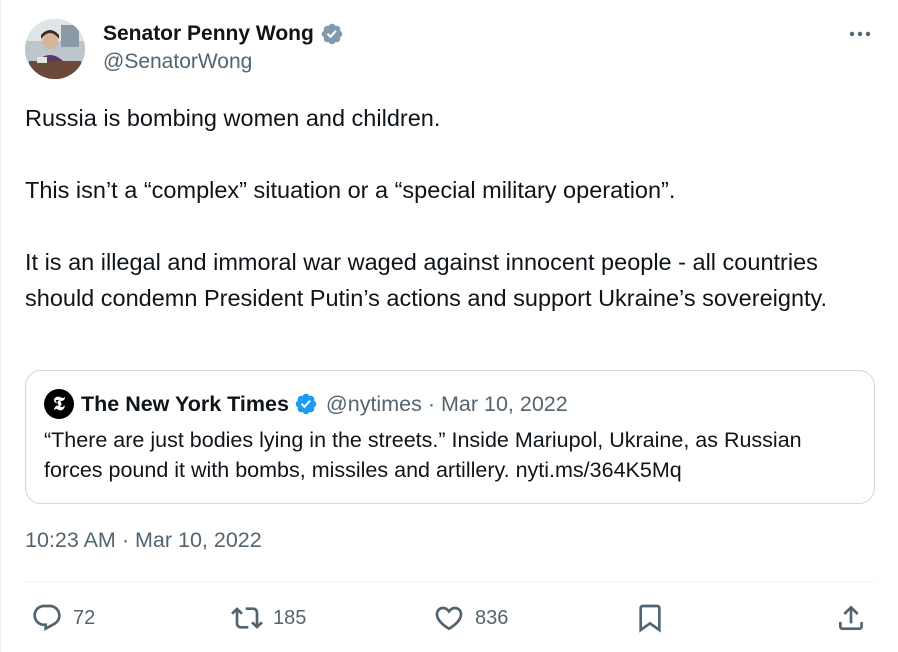 The height and width of the screenshot is (652, 898). I want to click on bookmark-button, so click(650, 618).